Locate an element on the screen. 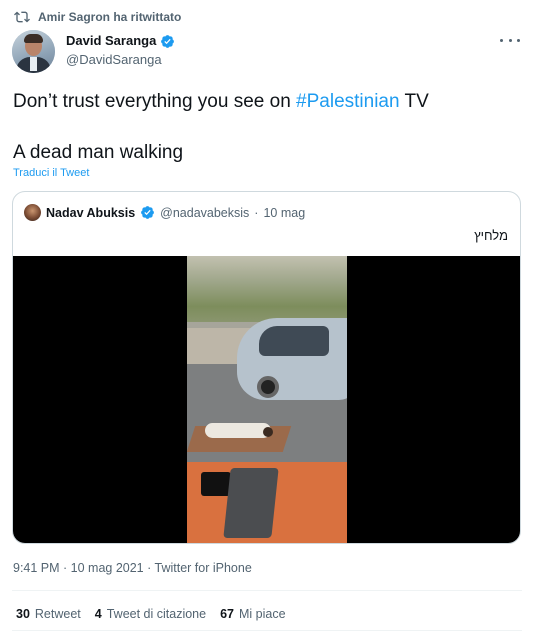 This screenshot has height=632, width=534. quoted-tweet-header: Nadav Abuksis @nadavabeksis · 10 mag is located at coordinates (164, 212).